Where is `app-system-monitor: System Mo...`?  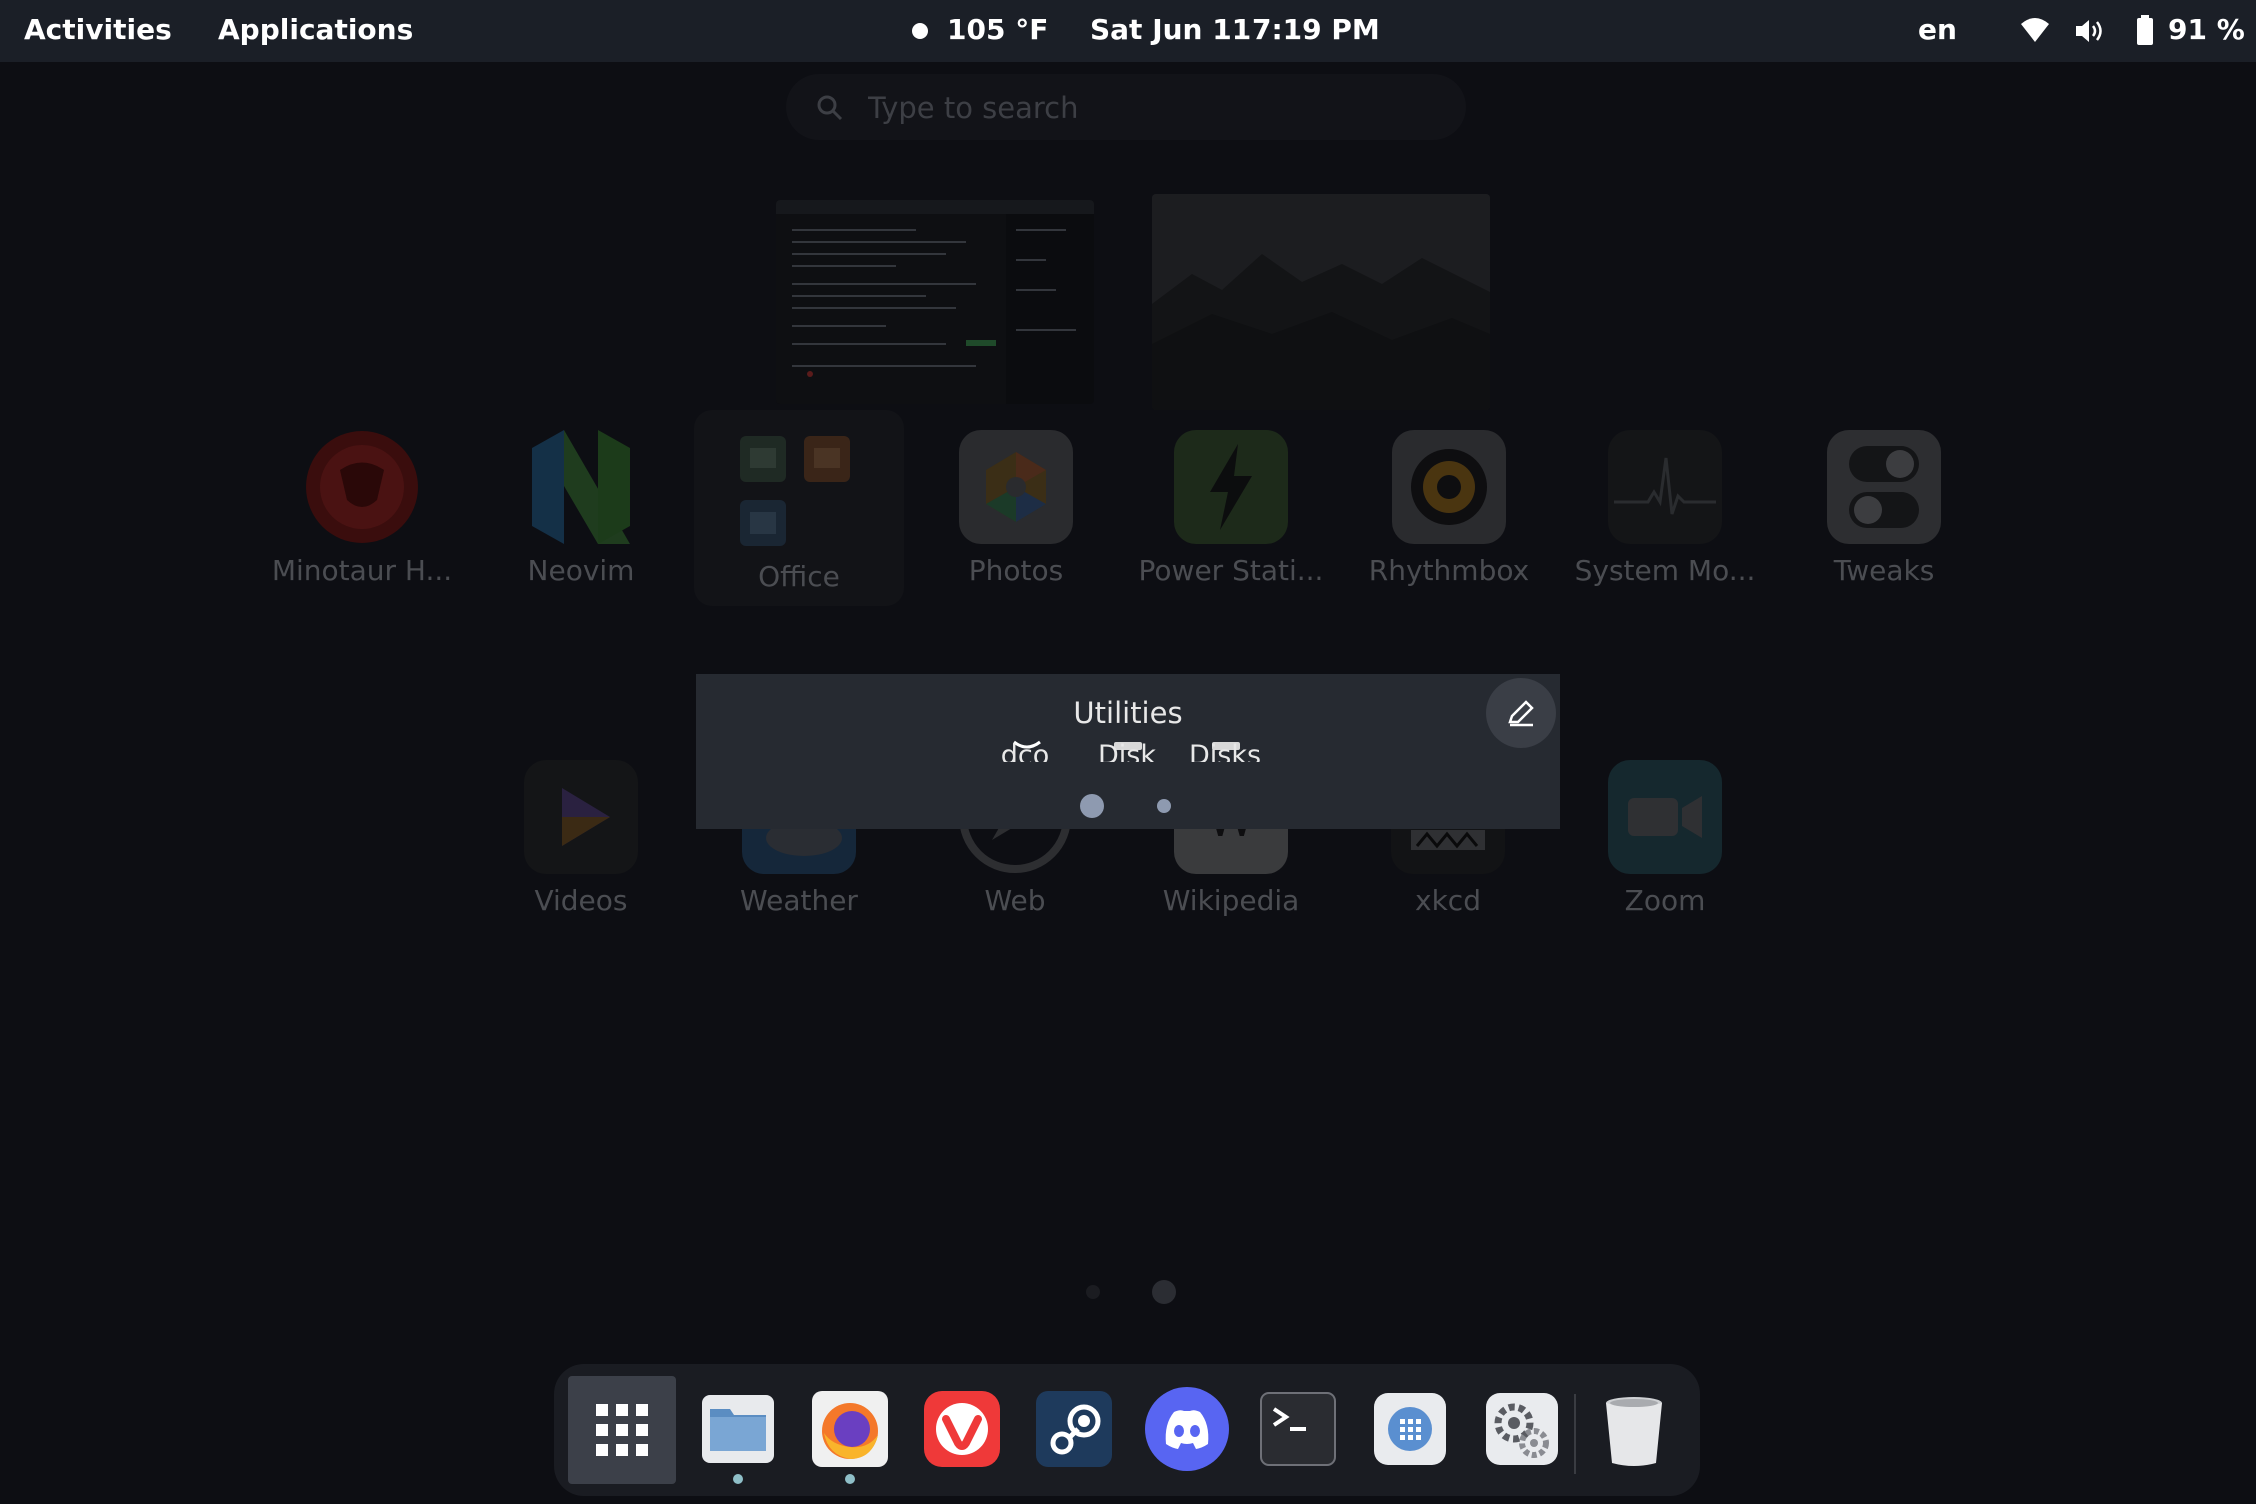 app-system-monitor: System Mo... is located at coordinates (1665, 510).